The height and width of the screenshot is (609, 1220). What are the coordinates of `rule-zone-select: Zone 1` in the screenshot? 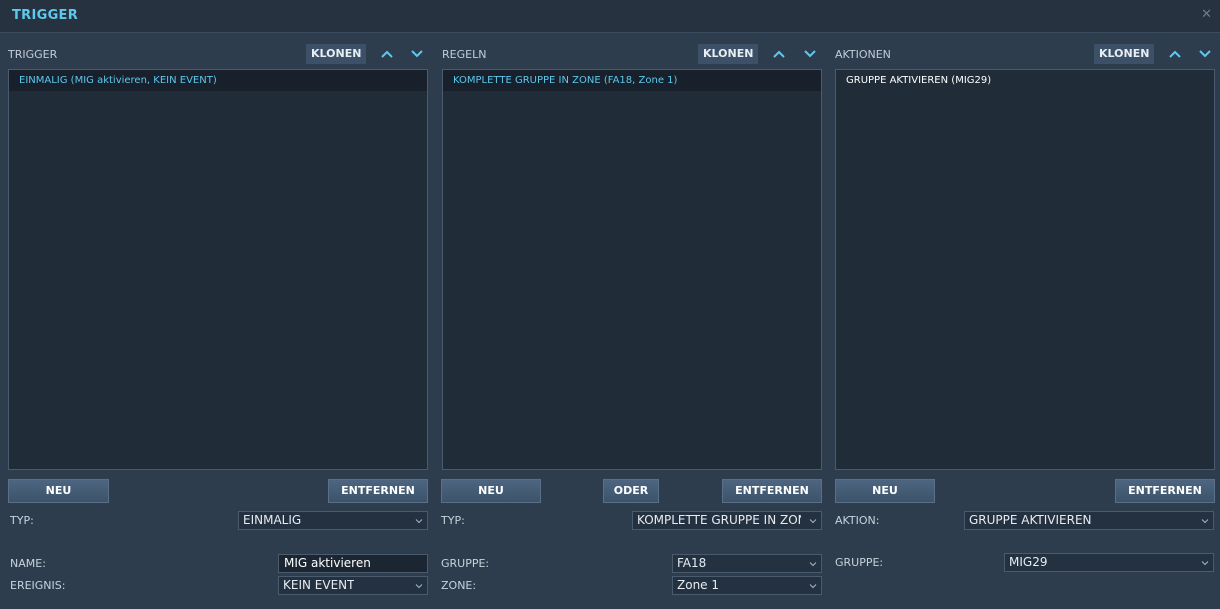 It's located at (747, 585).